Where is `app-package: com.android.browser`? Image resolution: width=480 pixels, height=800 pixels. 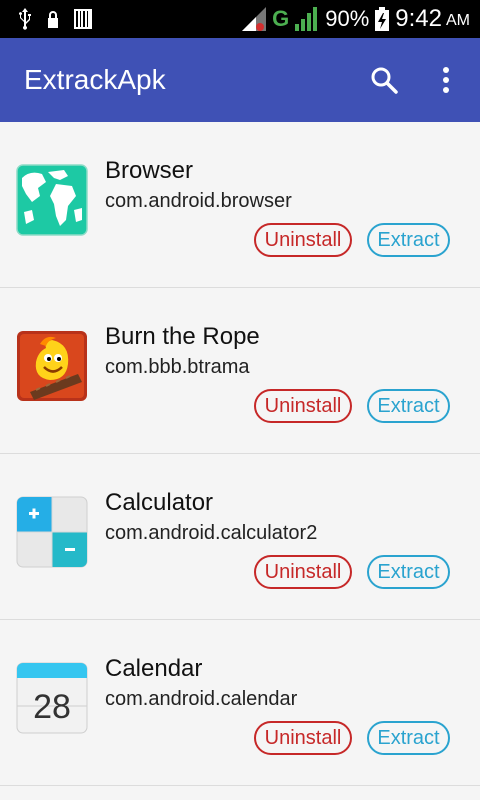
app-package: com.android.browser is located at coordinates (198, 201).